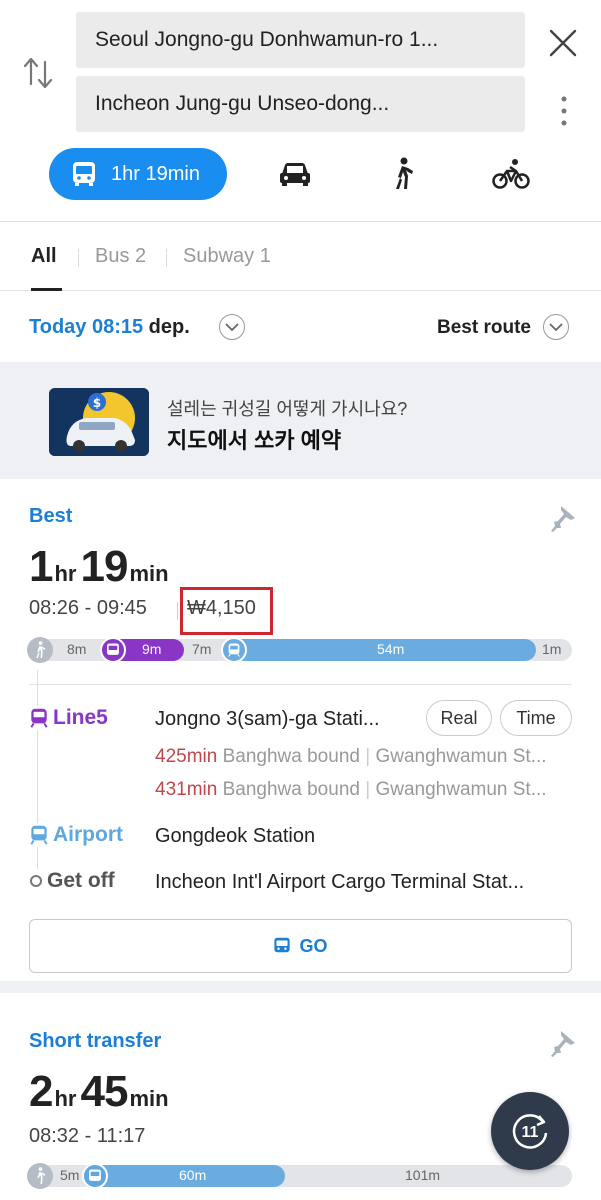  I want to click on close-icon, so click(563, 43).